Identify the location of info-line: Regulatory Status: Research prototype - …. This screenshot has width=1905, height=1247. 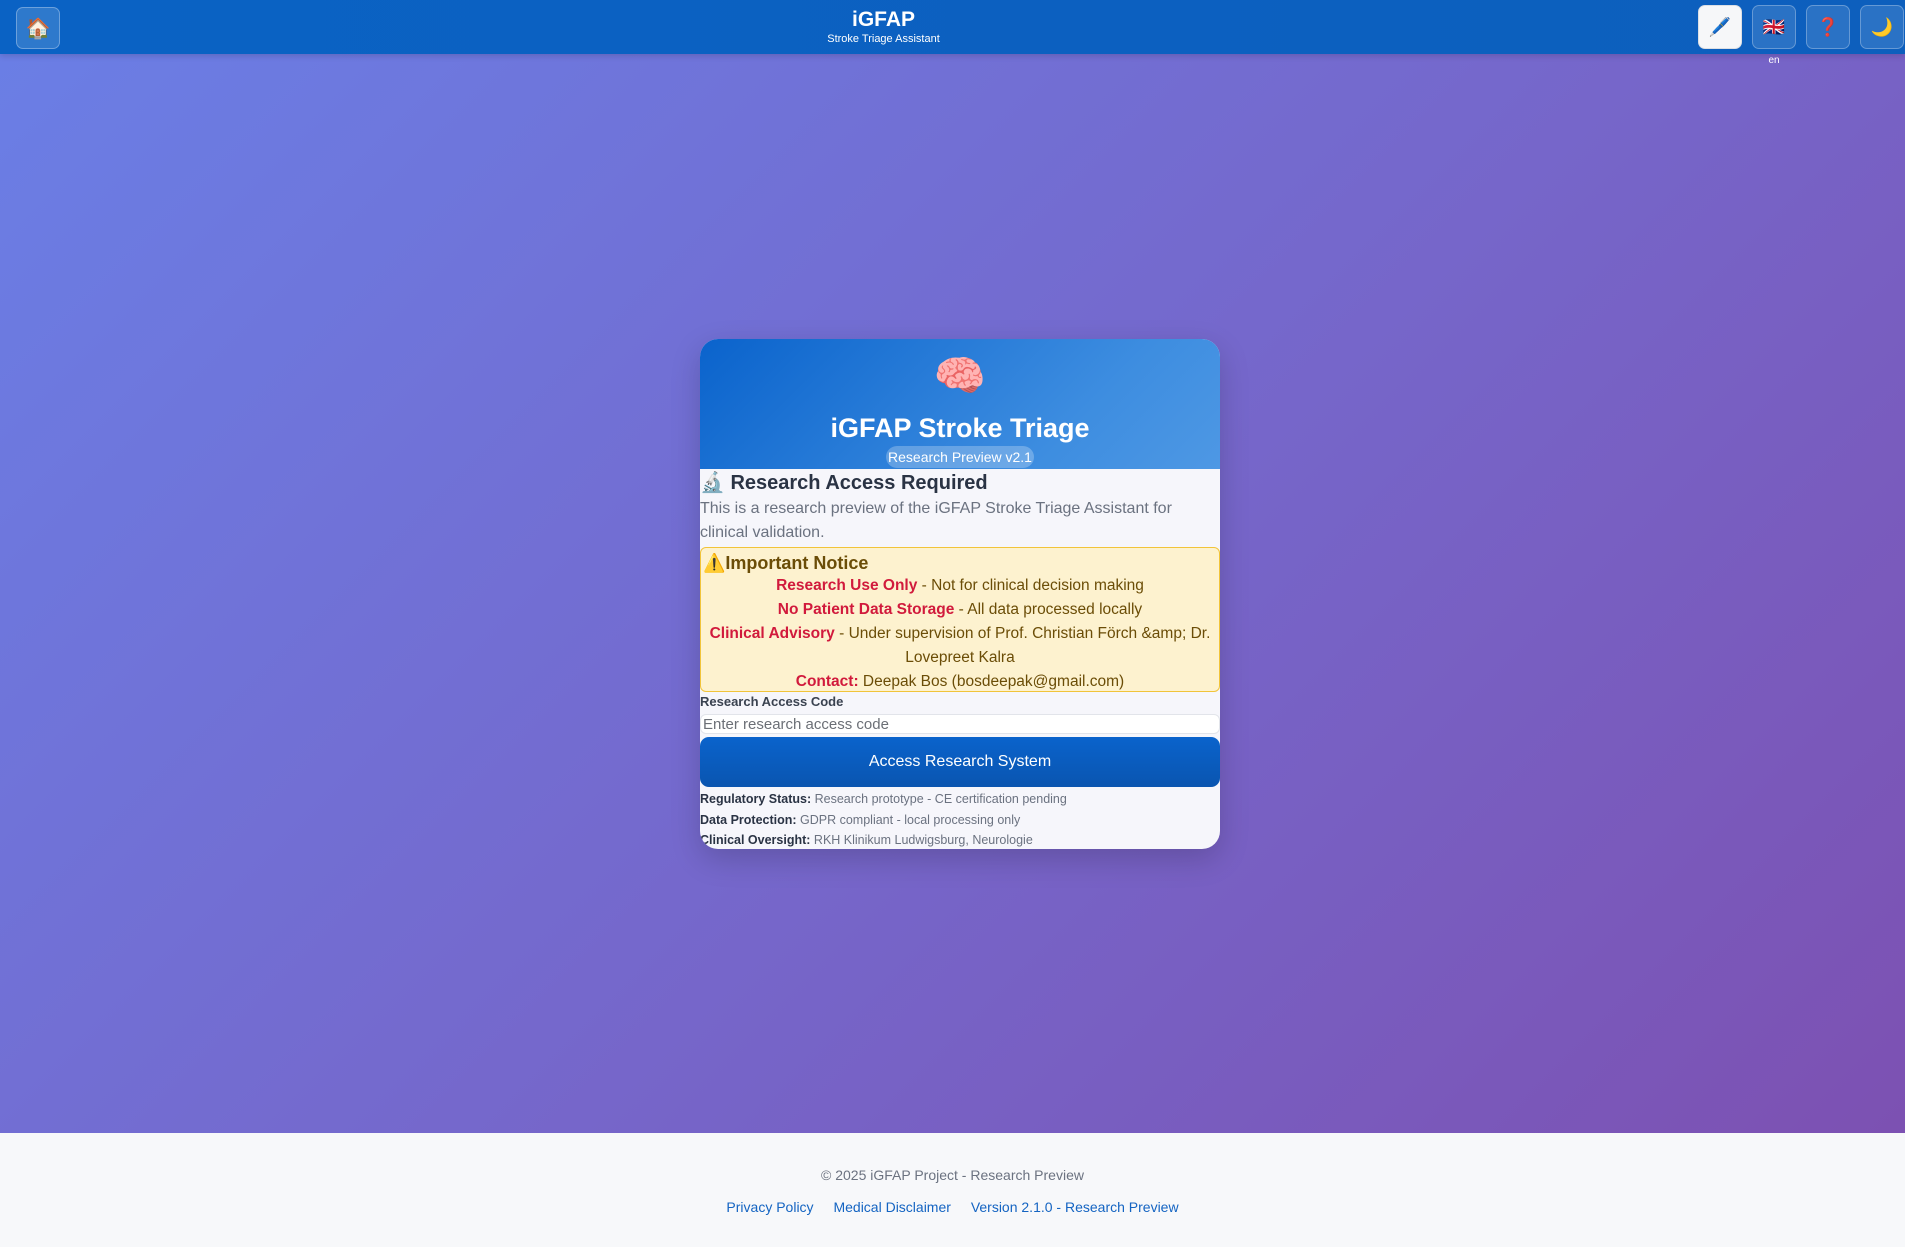
(960, 799).